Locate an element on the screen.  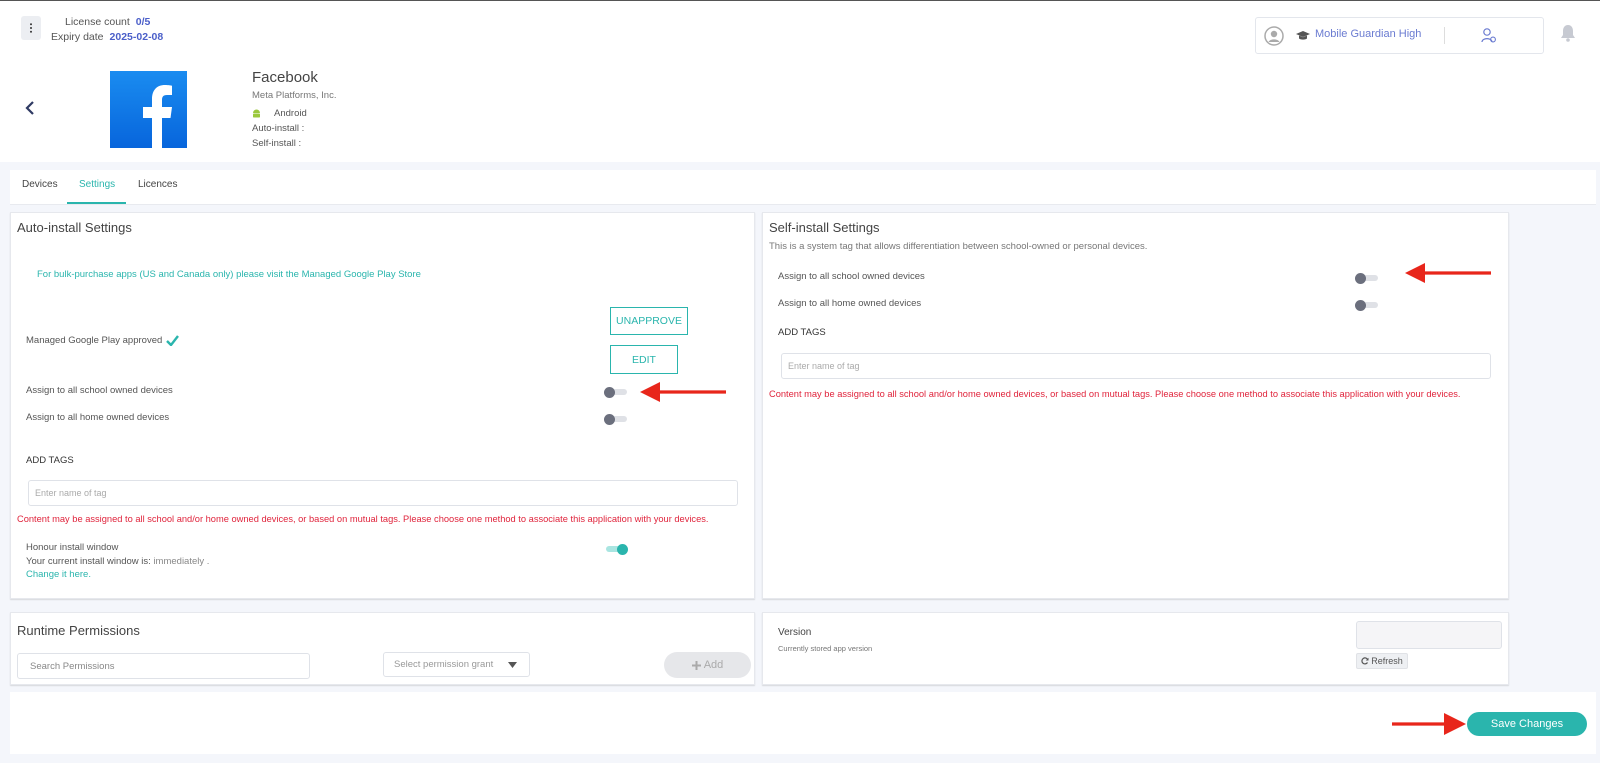
license-count-value: 0/5 is located at coordinates (143, 22).